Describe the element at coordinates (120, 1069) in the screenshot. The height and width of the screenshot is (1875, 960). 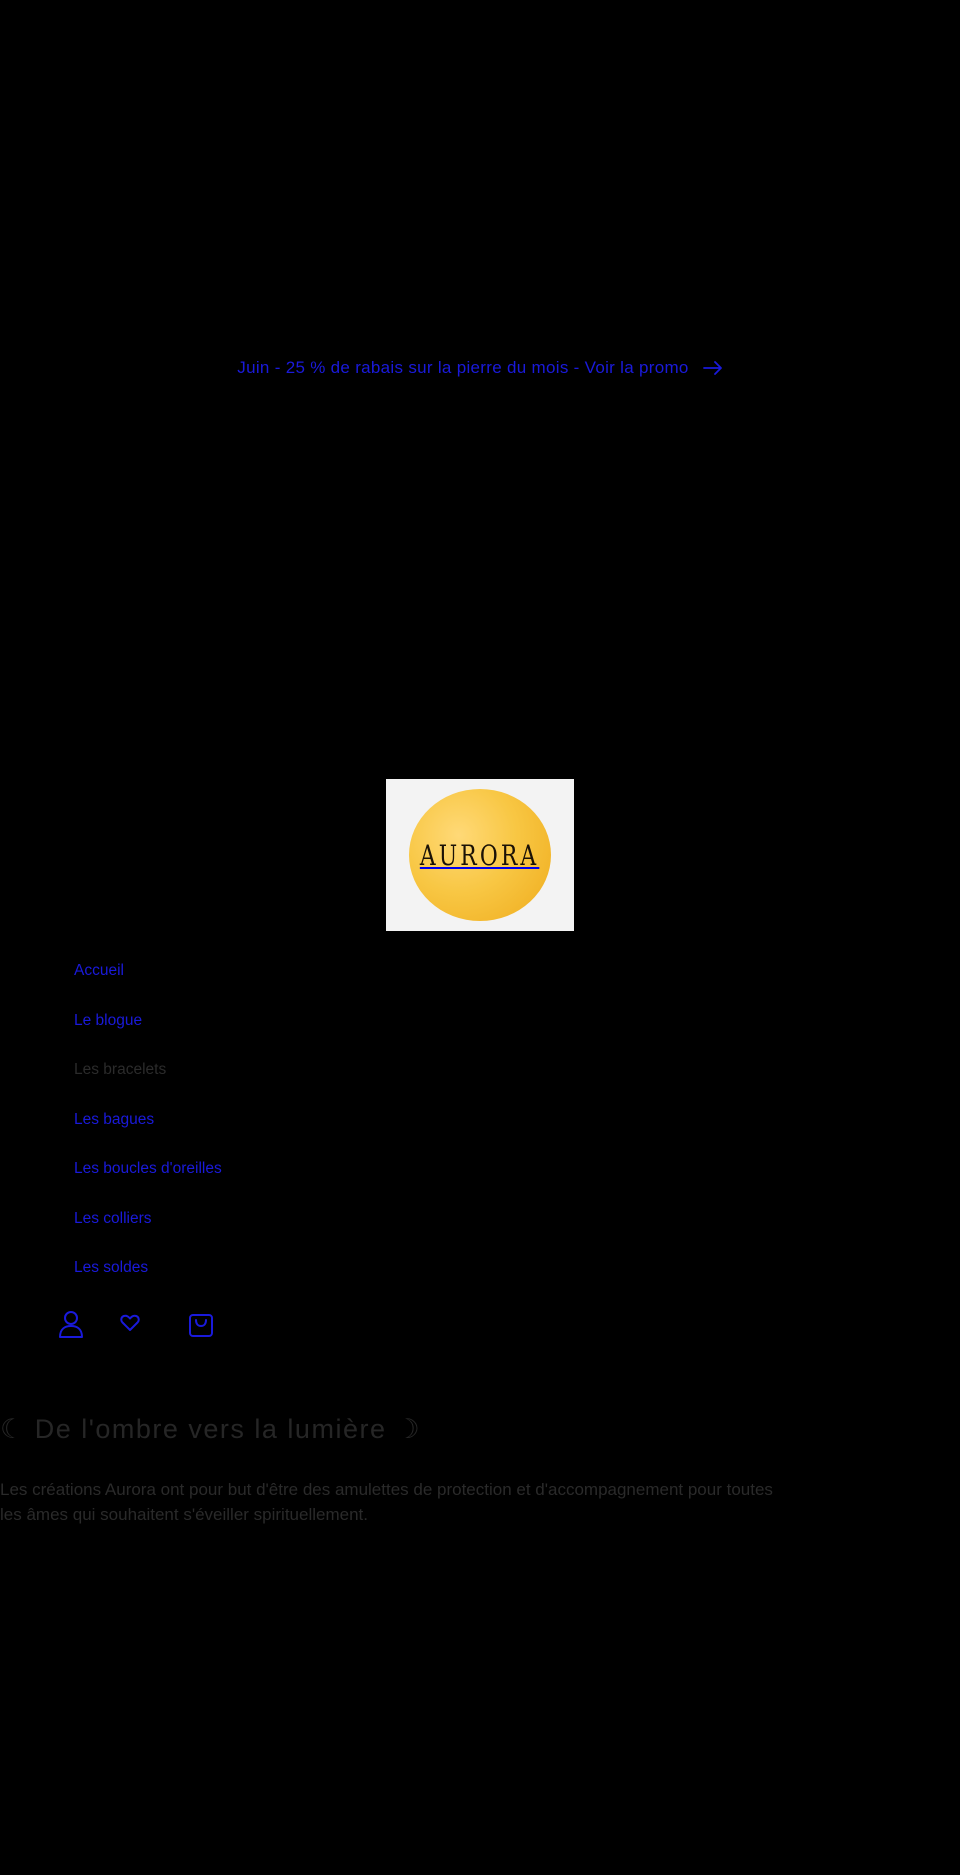
I see `nav-link-bracelets: Les bracelets` at that location.